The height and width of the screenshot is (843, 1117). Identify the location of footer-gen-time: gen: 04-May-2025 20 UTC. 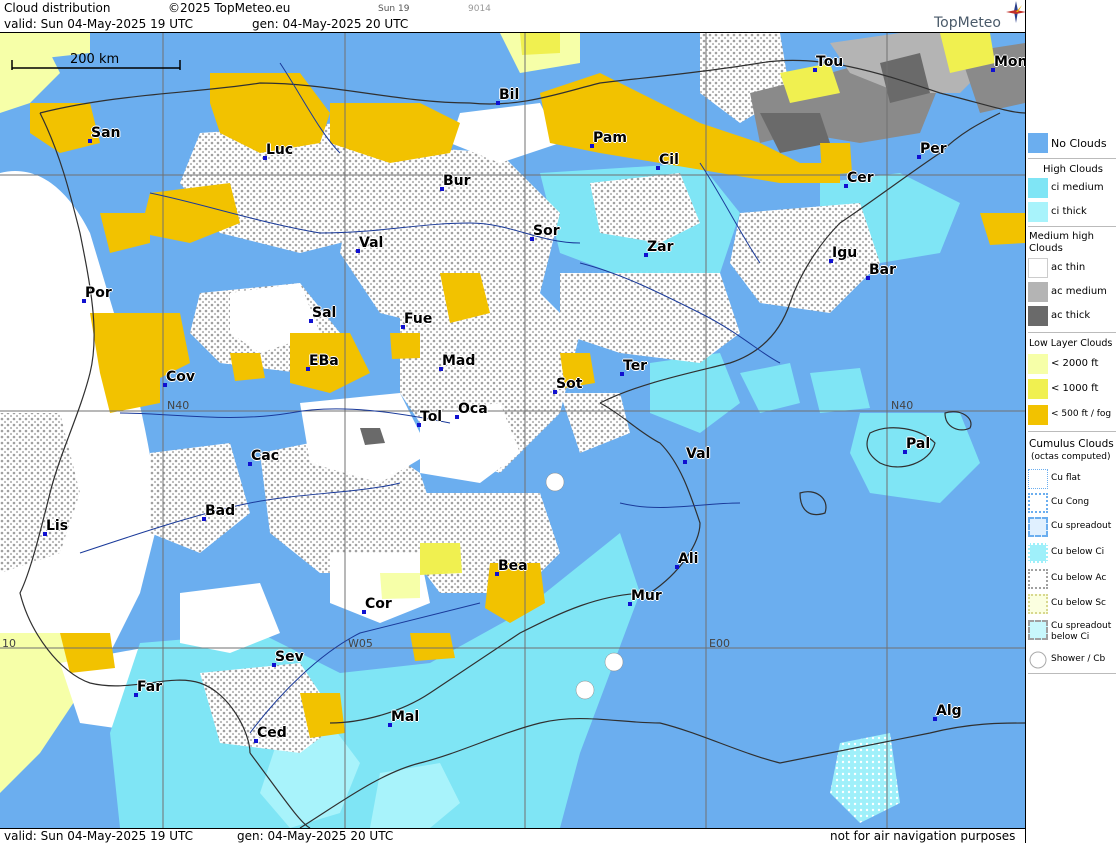
(315, 836).